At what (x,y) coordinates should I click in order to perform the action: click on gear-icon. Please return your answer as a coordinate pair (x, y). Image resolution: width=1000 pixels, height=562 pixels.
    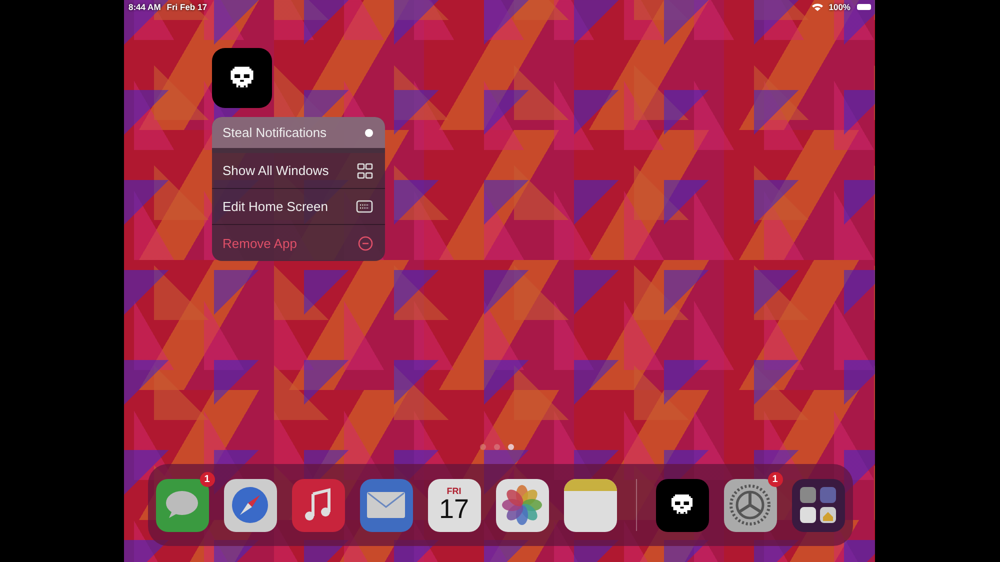
    Looking at the image, I should click on (750, 505).